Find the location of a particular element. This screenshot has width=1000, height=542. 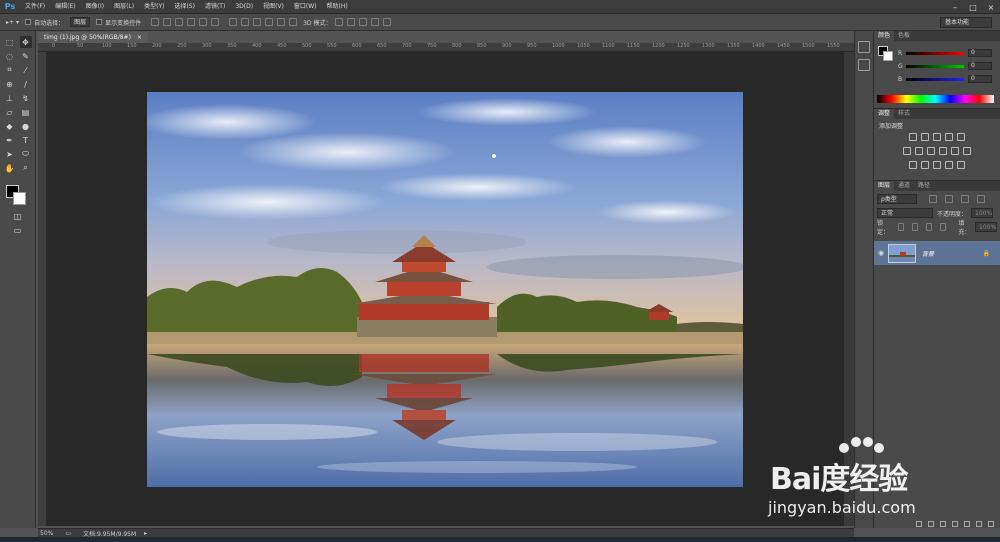

tab-swatches: 色板 is located at coordinates (904, 36).